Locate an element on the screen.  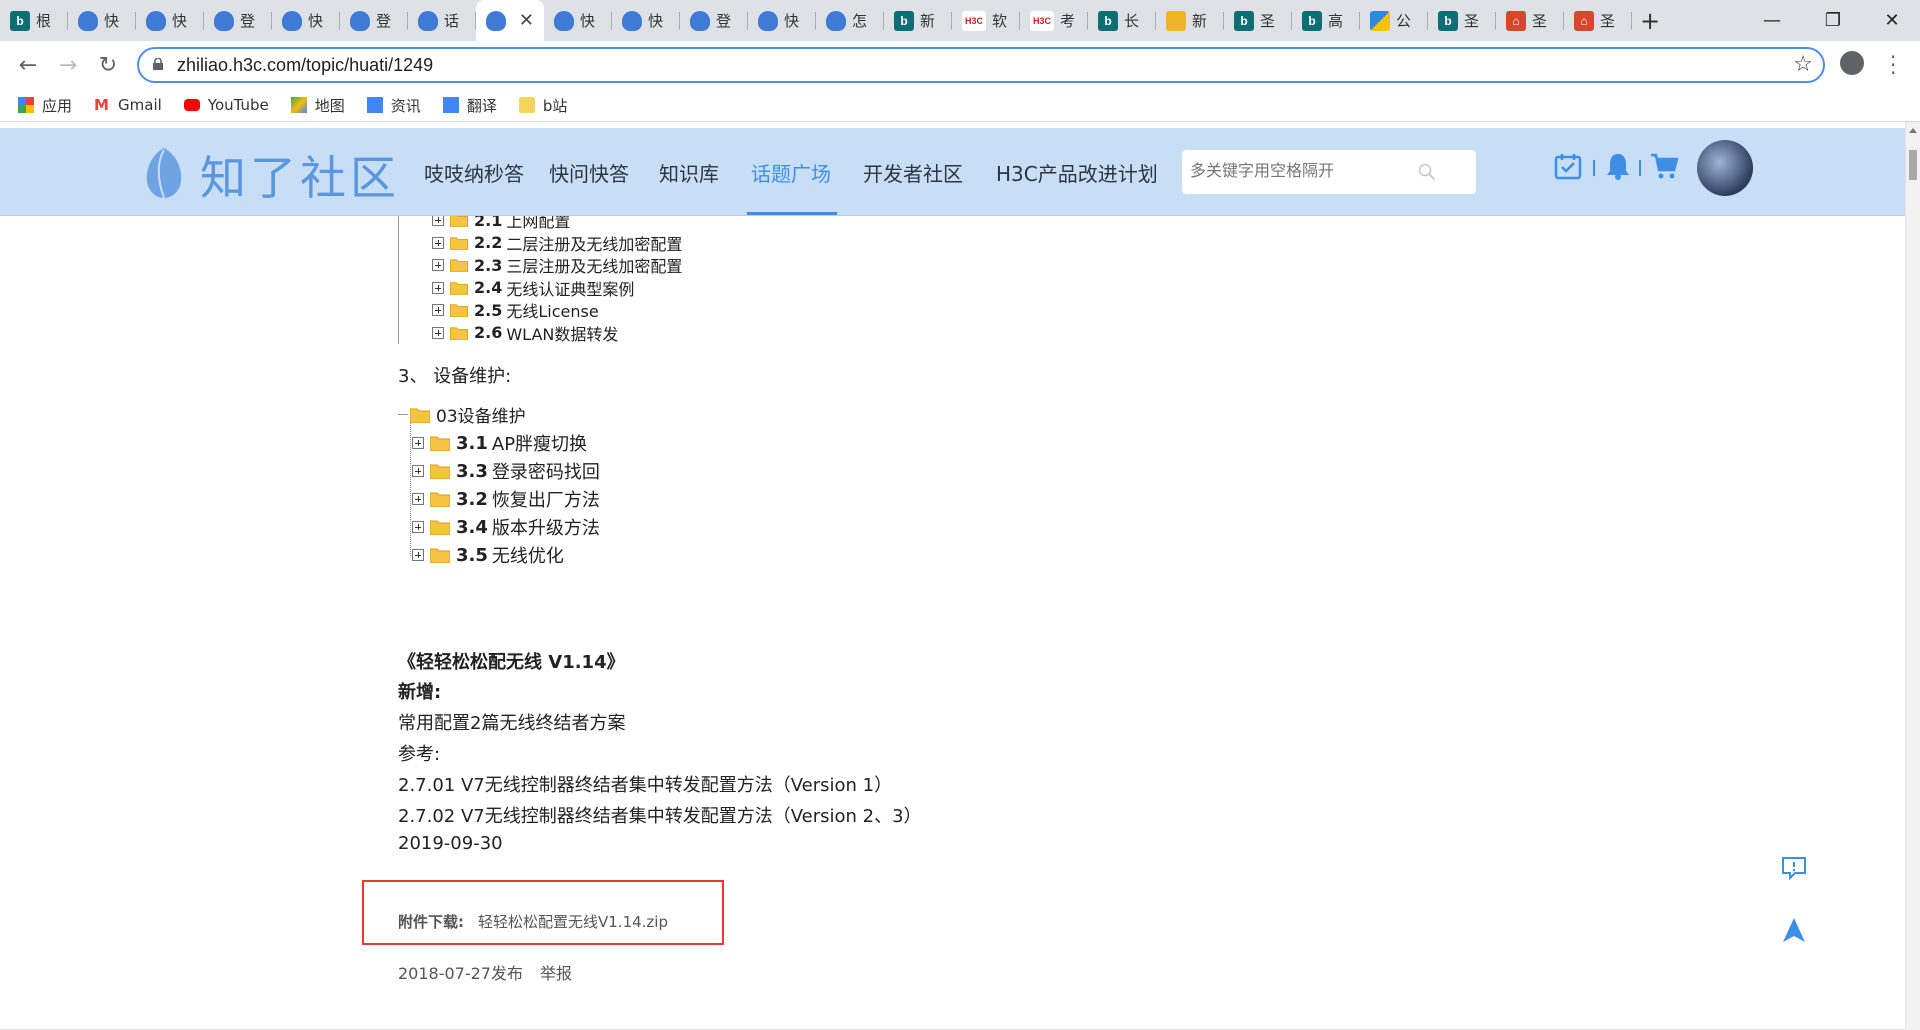
tree-item: 2.6 WLAN数据转发 is located at coordinates (525, 333).